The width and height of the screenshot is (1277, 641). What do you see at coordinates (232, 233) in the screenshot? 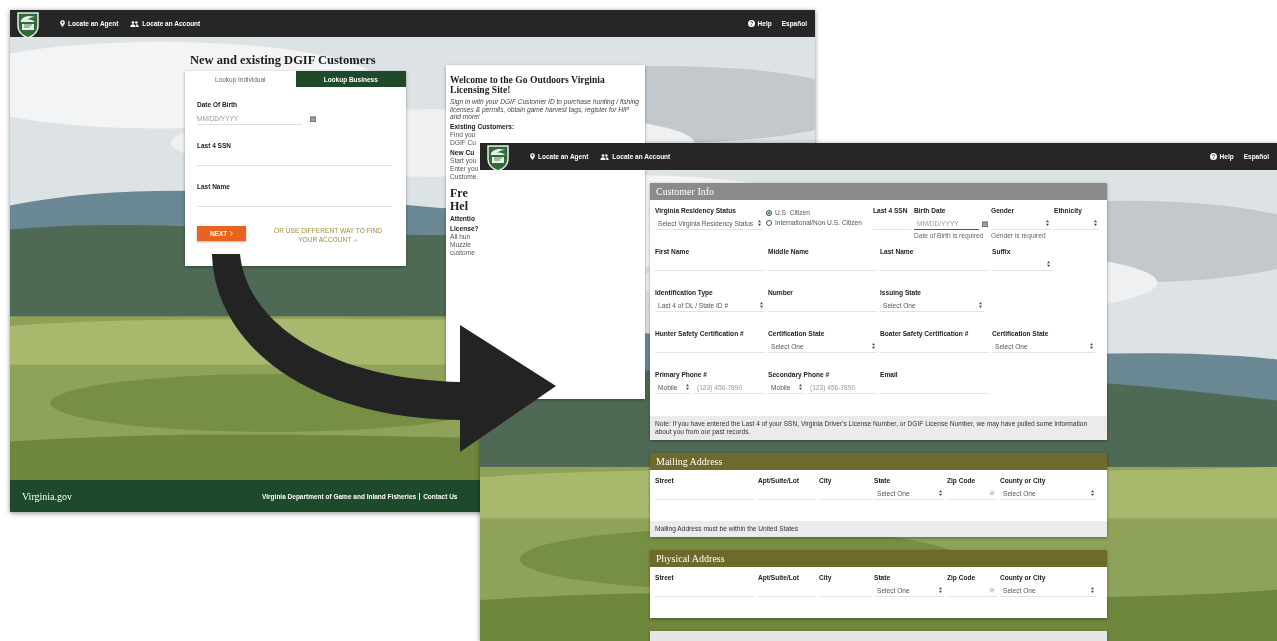
I see `chevron-icon` at bounding box center [232, 233].